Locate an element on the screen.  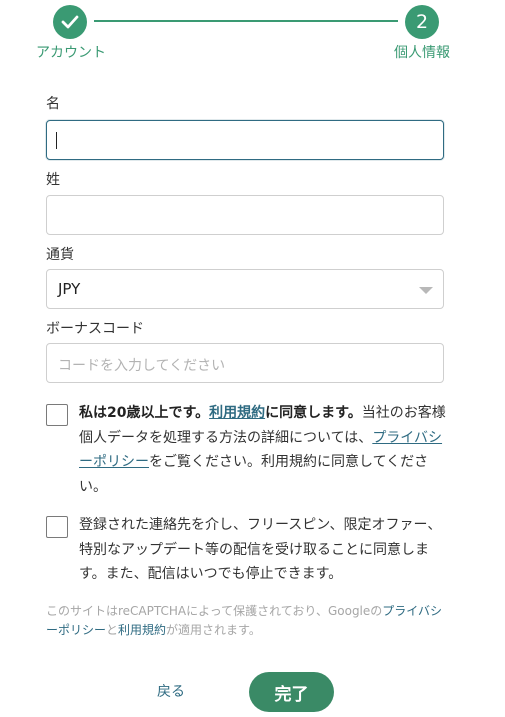
progress-stepper: 2 アカウント 個人情報 is located at coordinates (252, 35).